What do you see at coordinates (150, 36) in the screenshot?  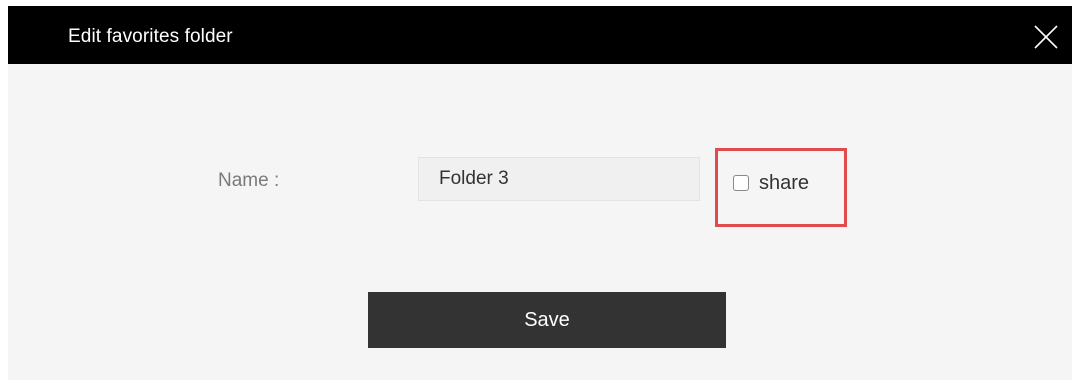 I see `dialog-title: Edit favorites folder` at bounding box center [150, 36].